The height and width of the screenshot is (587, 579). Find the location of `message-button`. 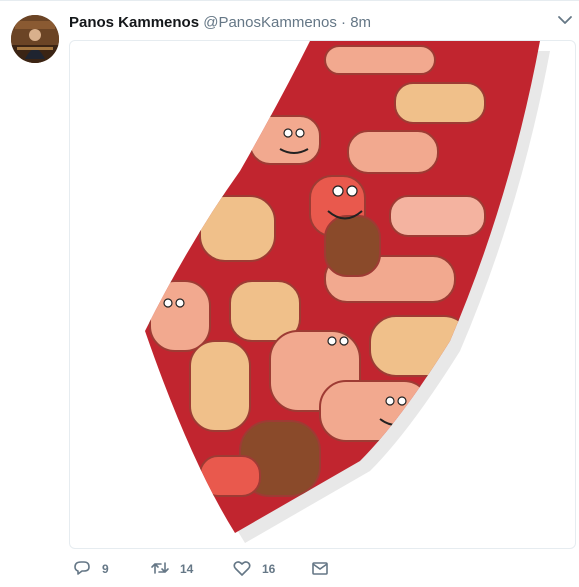

message-button is located at coordinates (320, 569).